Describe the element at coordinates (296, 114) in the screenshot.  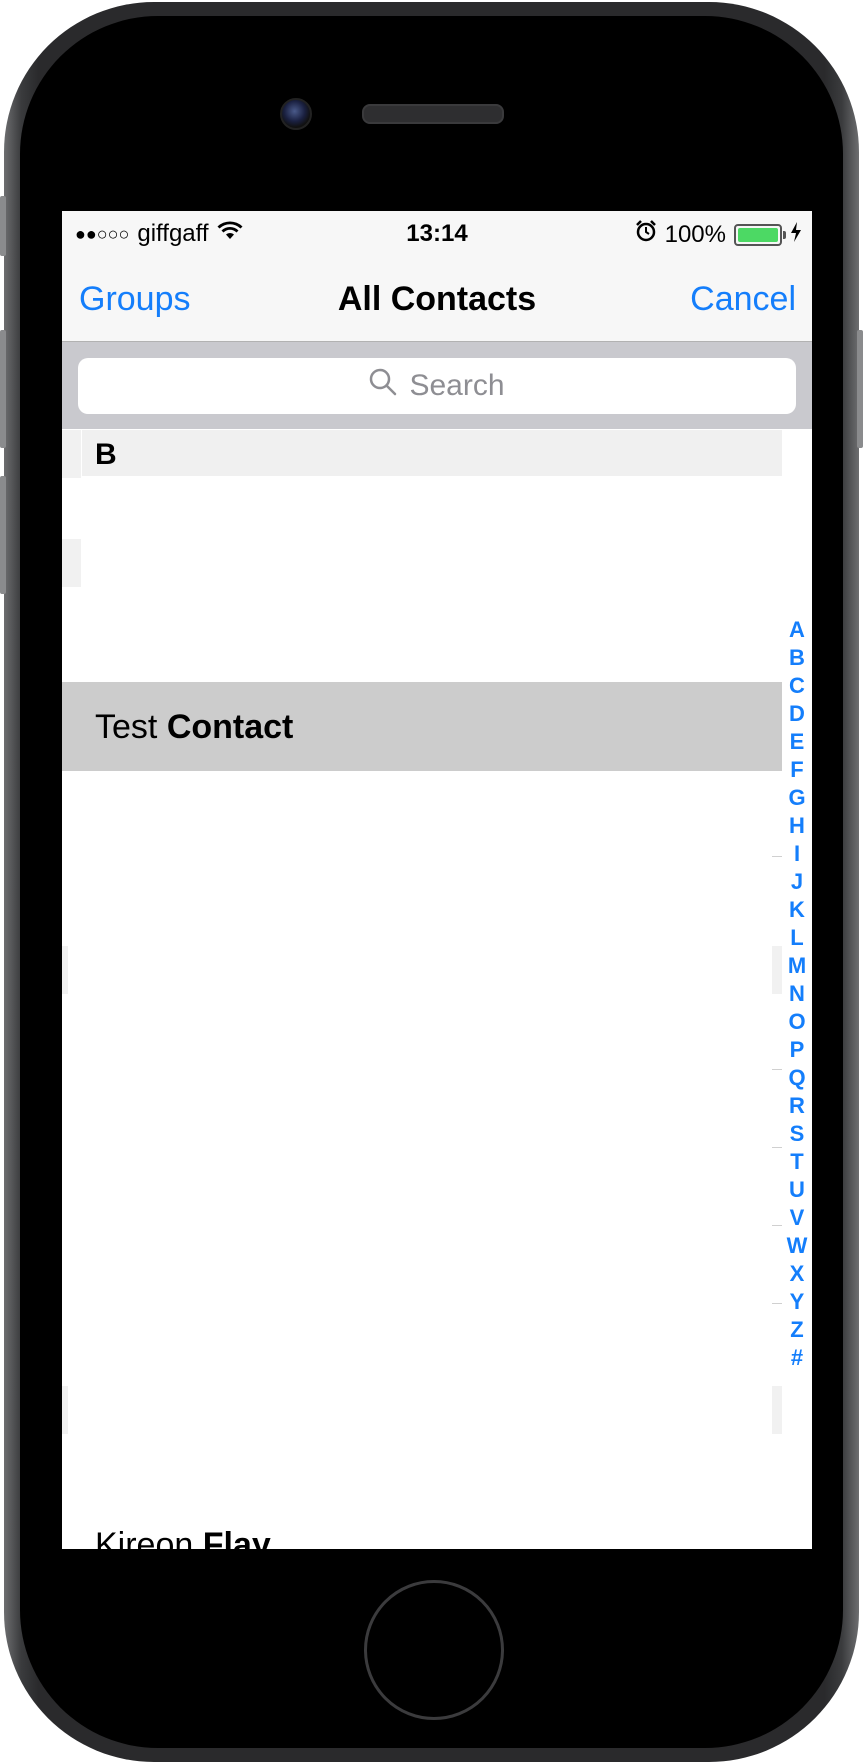
I see `front-camera` at that location.